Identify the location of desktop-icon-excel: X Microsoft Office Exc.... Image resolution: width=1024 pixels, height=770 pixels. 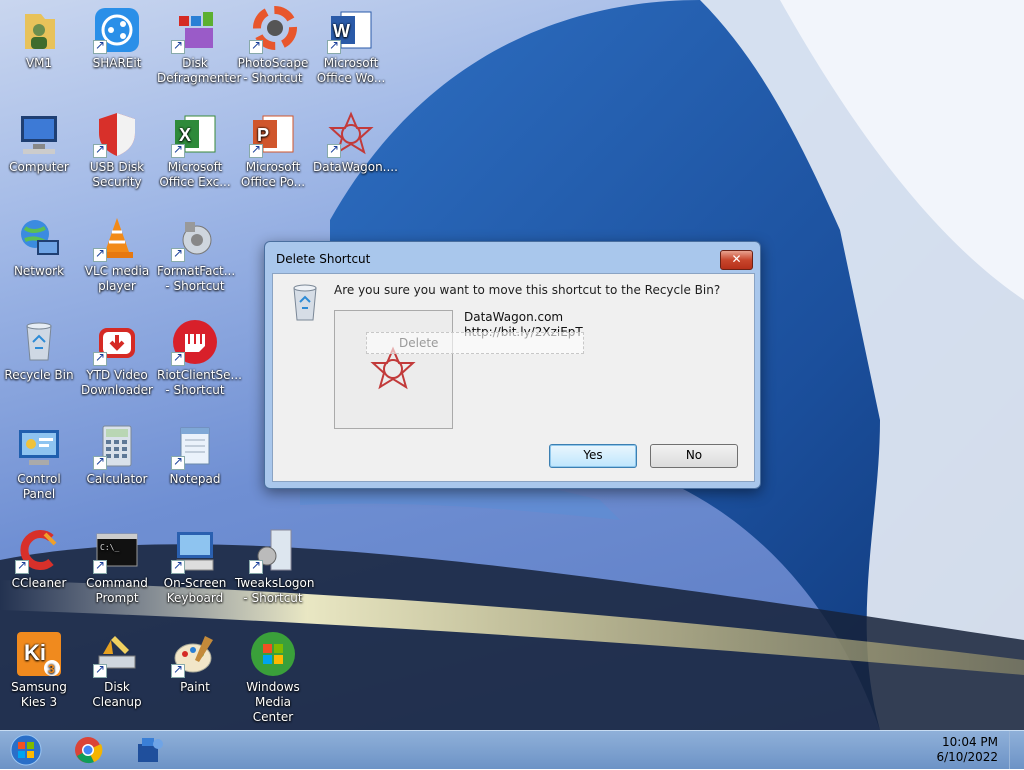
(195, 154).